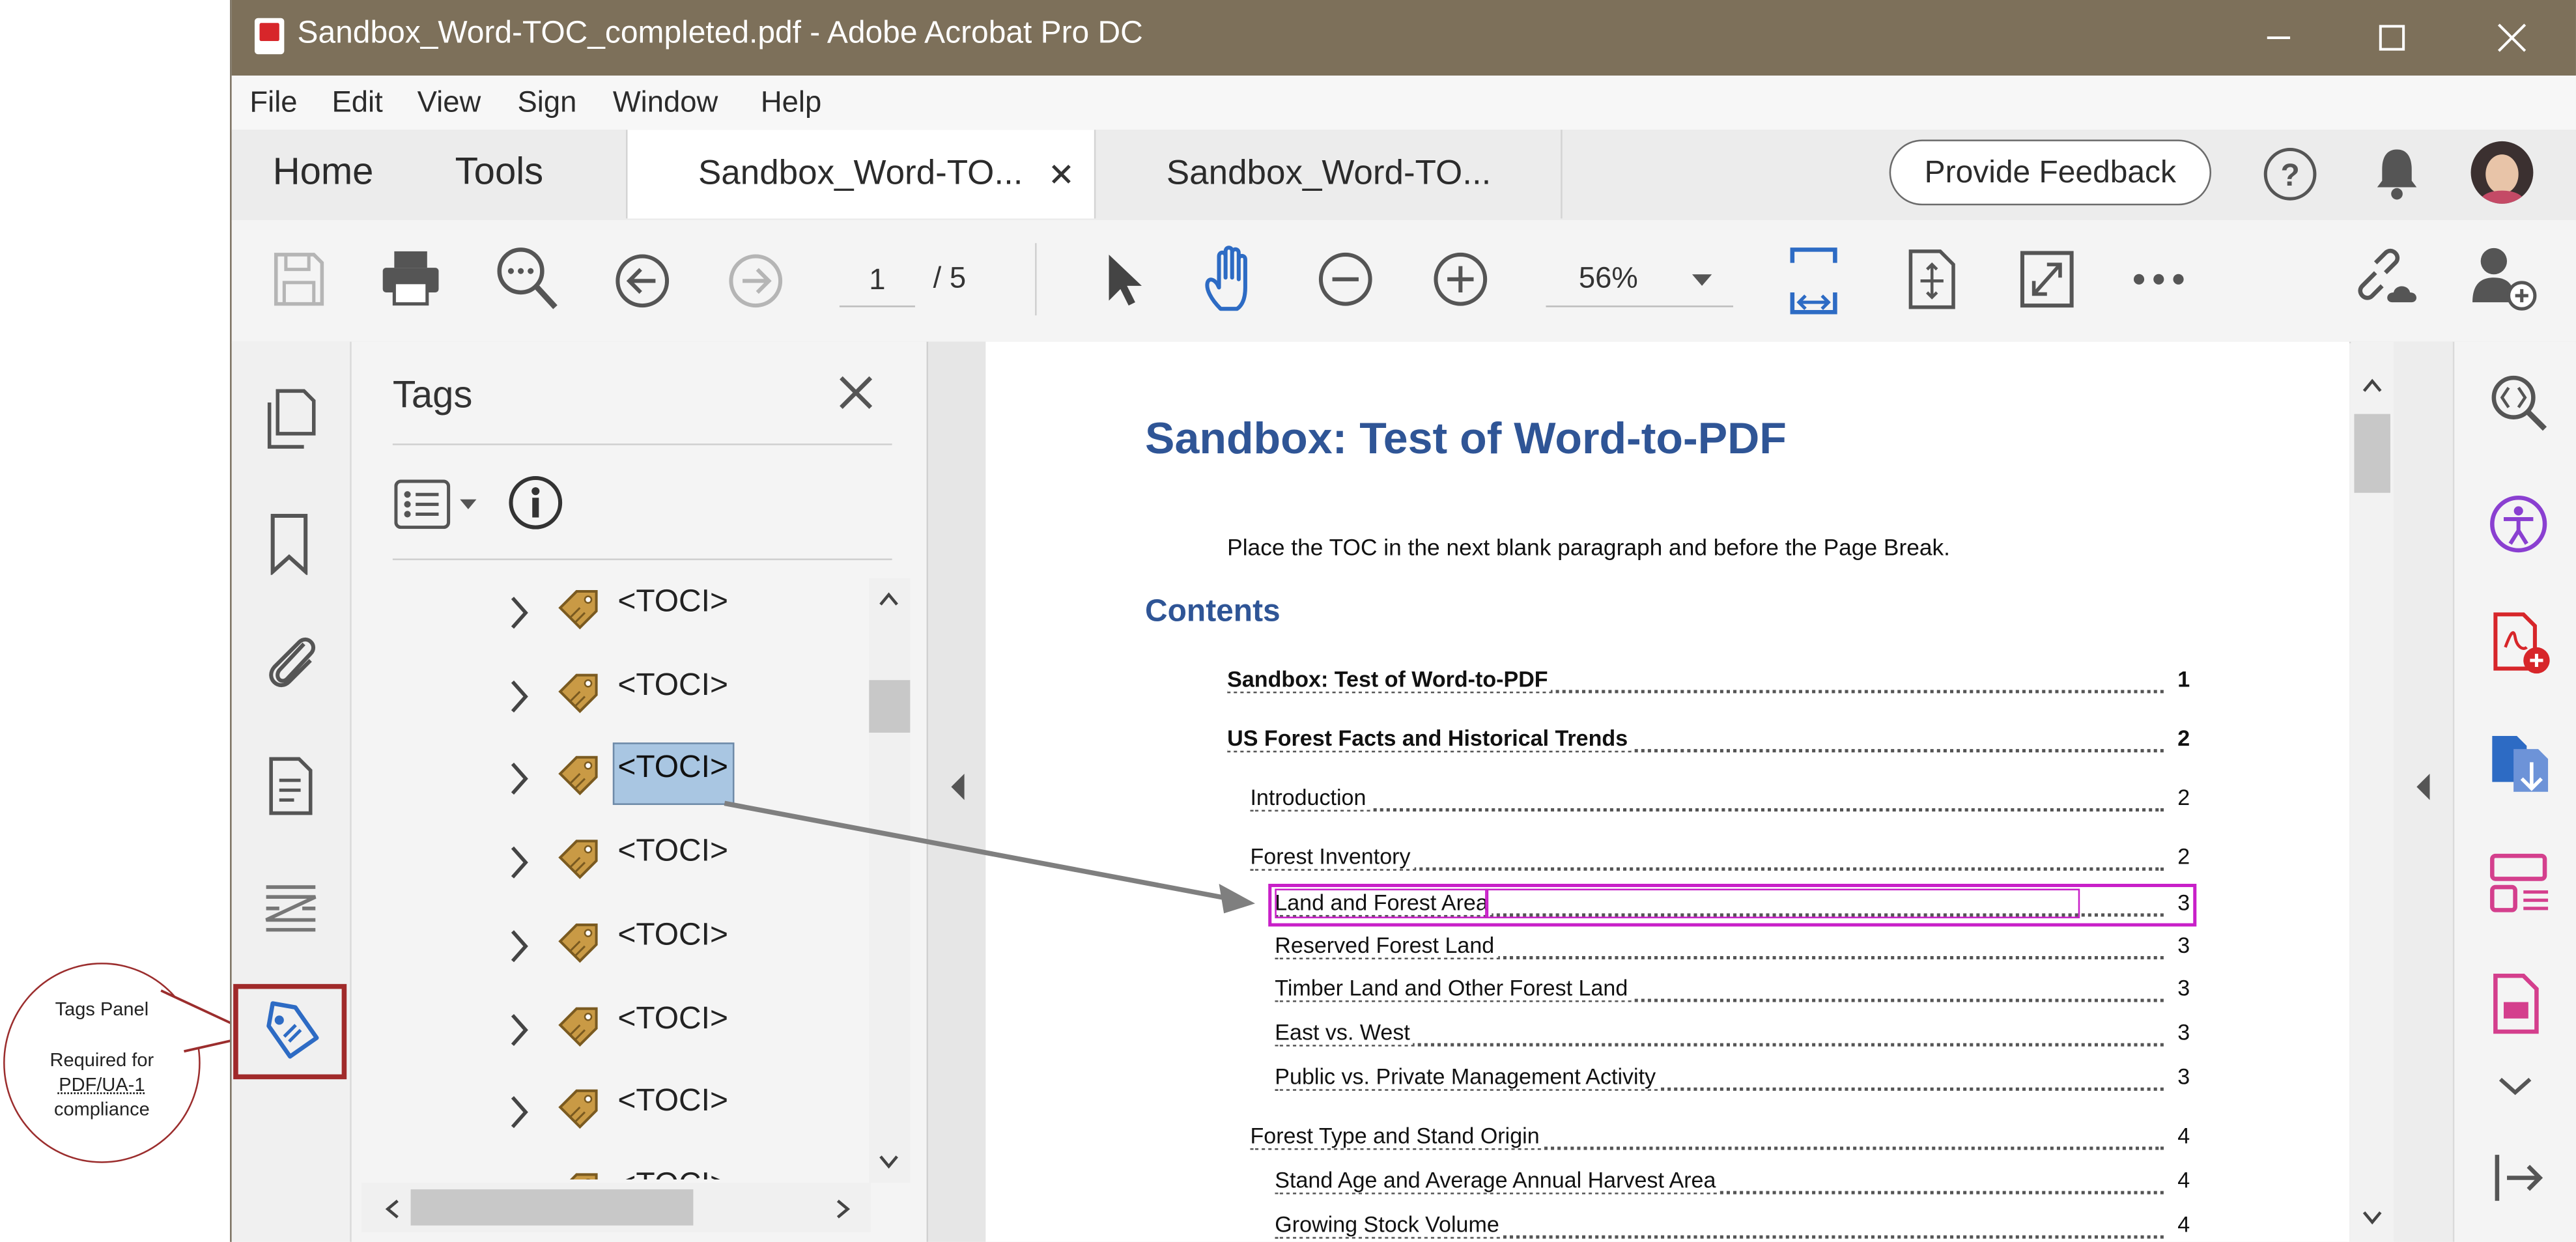  I want to click on content-icon, so click(291, 786).